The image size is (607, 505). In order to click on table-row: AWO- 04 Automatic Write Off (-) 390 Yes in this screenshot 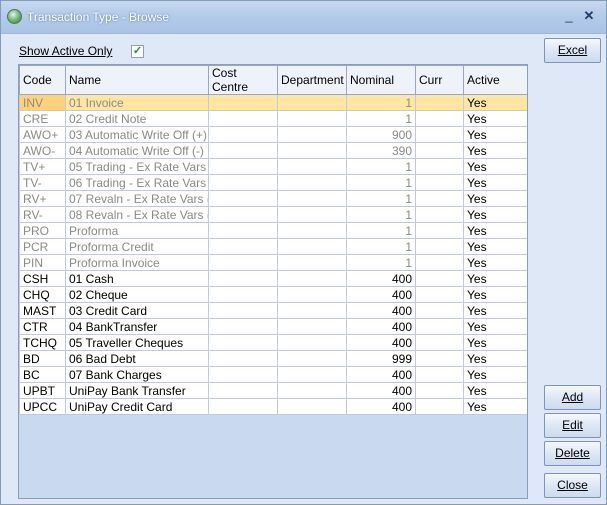, I will do `click(273, 150)`.